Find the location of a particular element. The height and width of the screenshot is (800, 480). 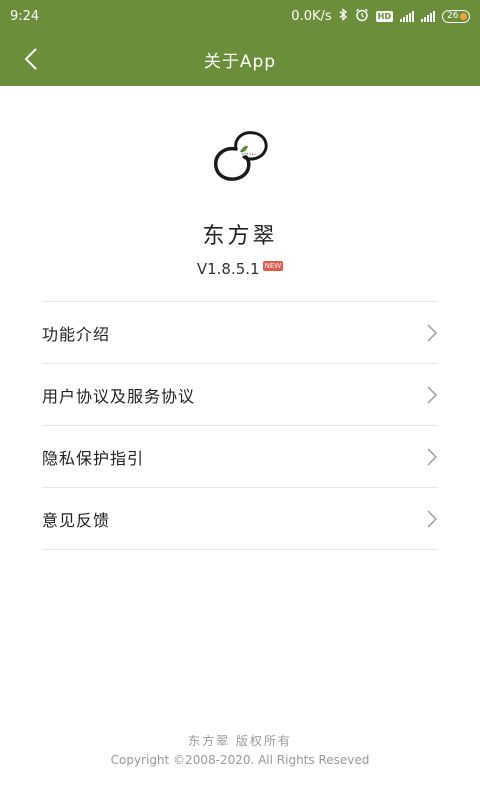

status-time: 9:24 is located at coordinates (25, 16).